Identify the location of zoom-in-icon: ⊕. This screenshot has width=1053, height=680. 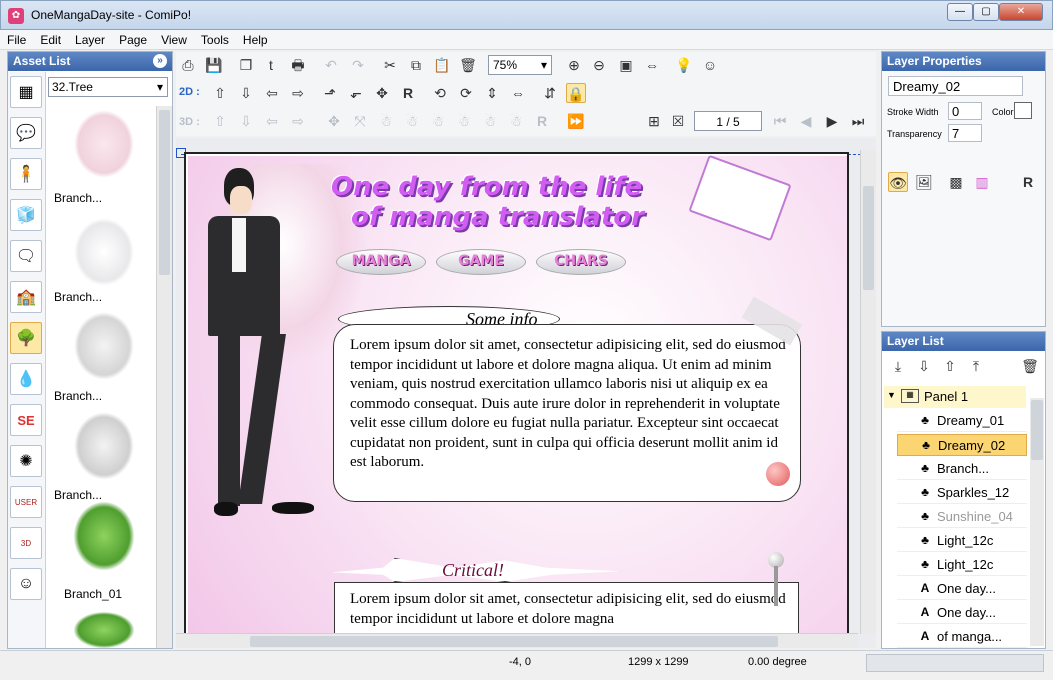
(574, 65).